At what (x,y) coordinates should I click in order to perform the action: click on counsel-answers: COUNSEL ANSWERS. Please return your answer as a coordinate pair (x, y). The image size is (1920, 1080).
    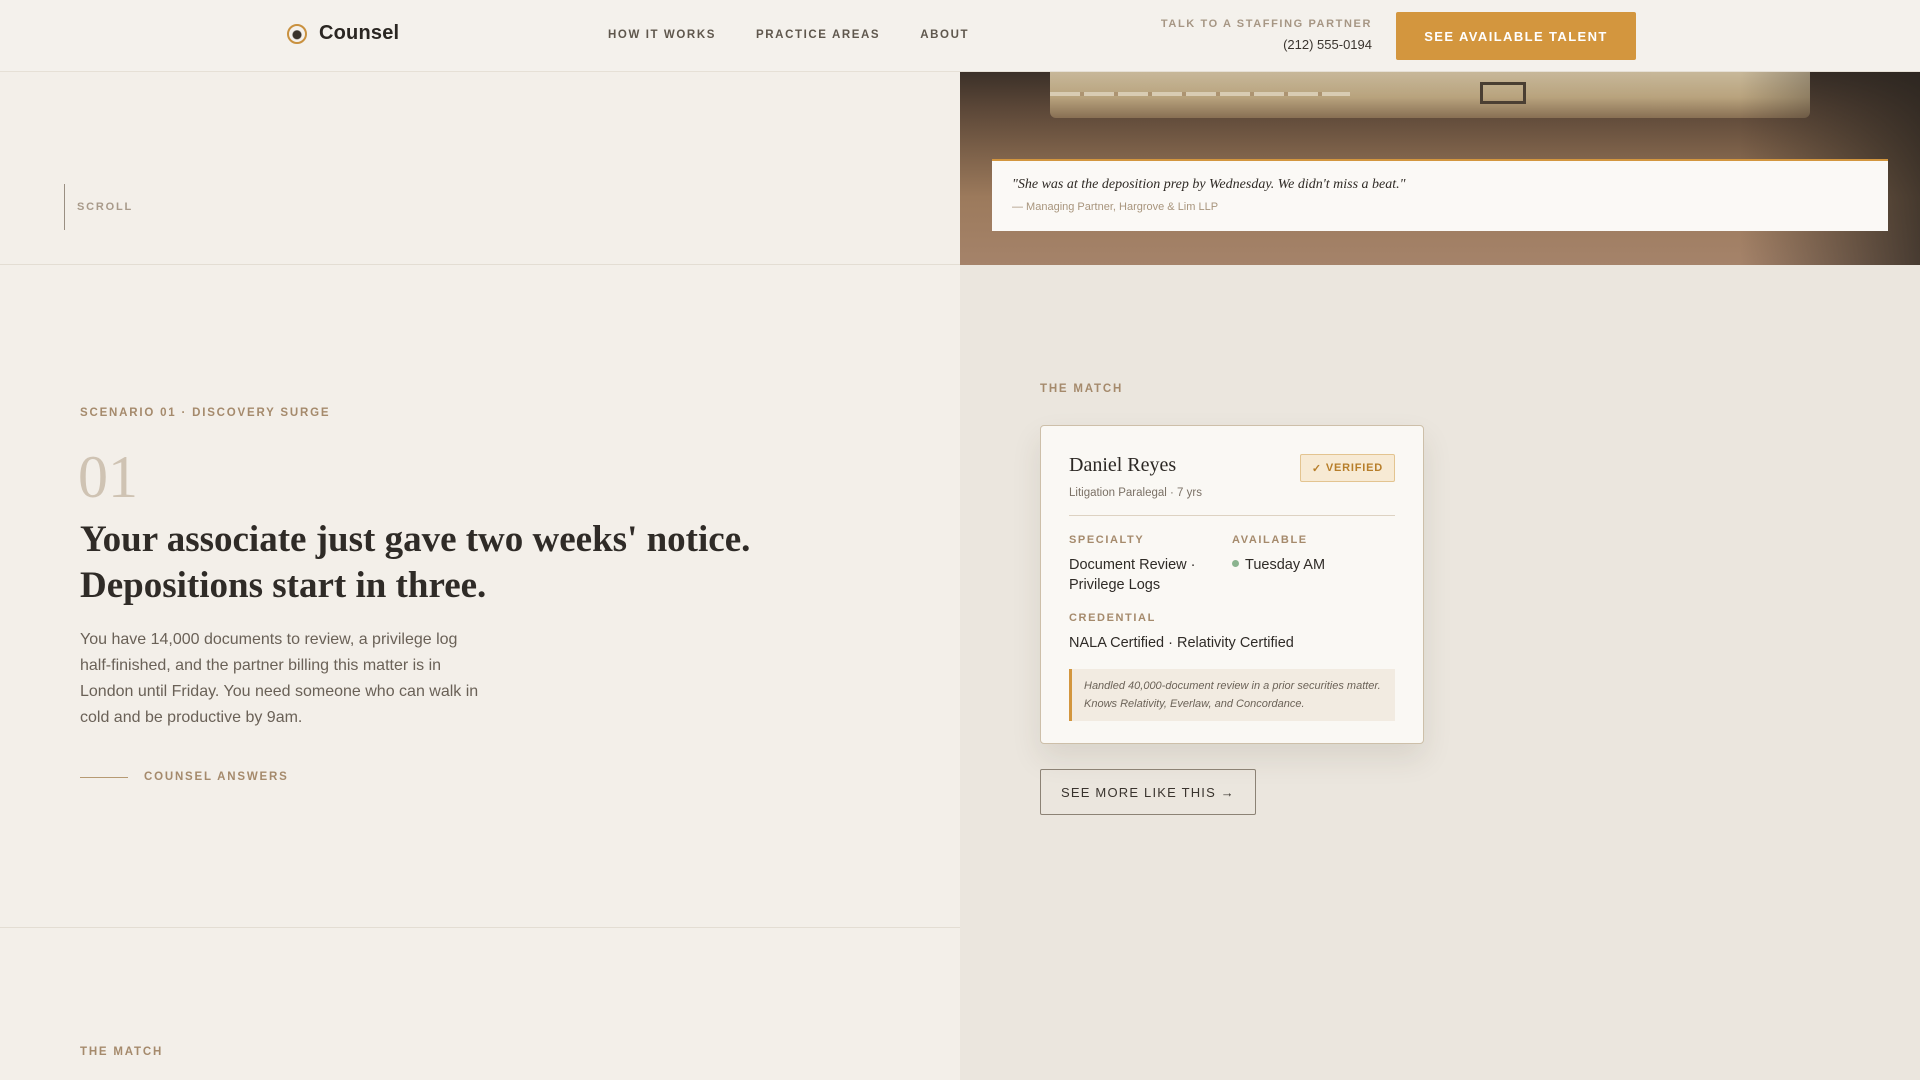
    Looking at the image, I should click on (184, 777).